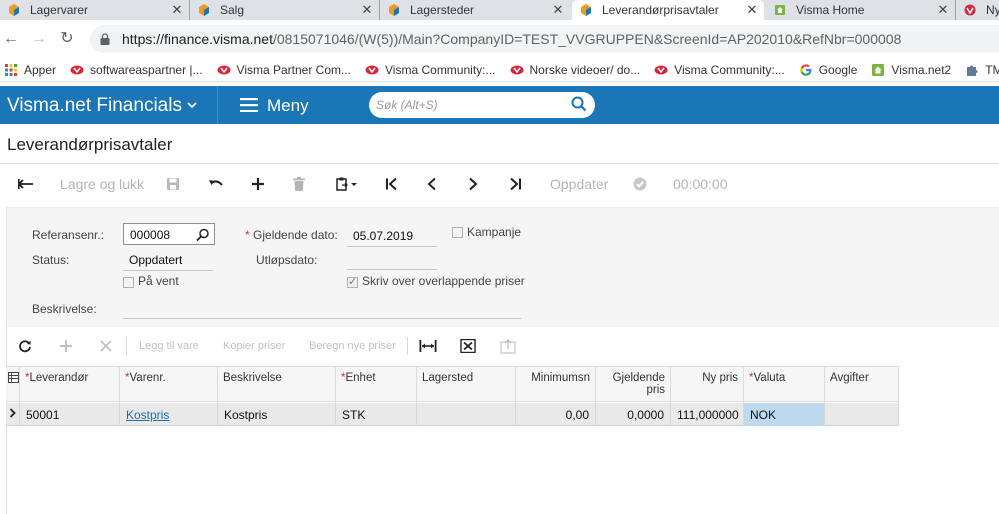  I want to click on effective-date-field: 05.07.2019, so click(392, 238).